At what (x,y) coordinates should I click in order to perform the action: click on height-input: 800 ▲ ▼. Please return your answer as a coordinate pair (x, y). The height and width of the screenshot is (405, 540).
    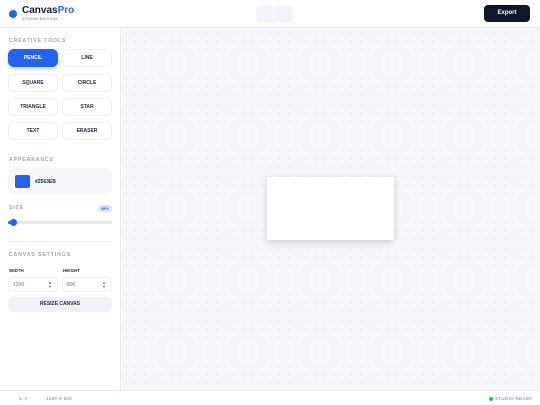
    Looking at the image, I should click on (87, 284).